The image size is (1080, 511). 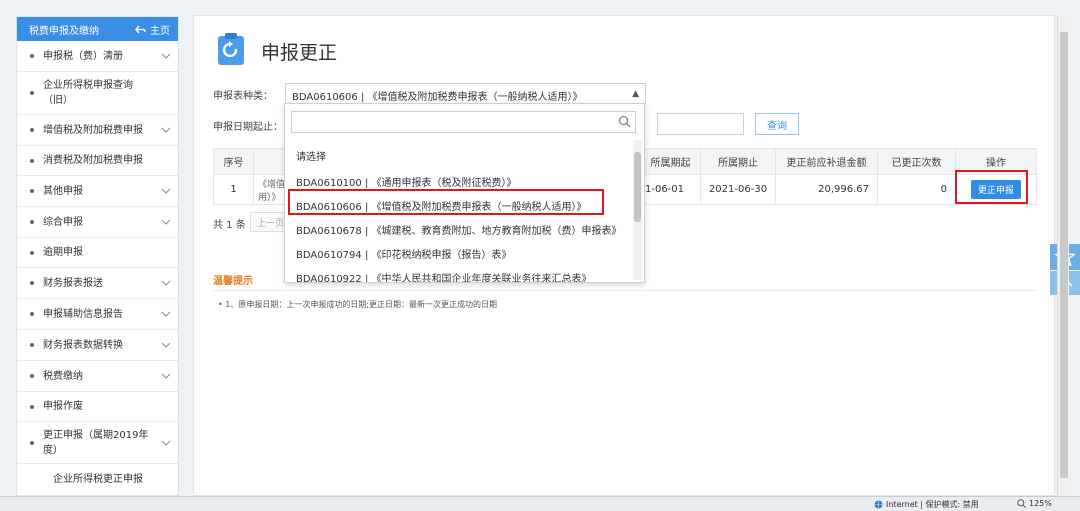 I want to click on dropdown-option: 请选择, so click(x=311, y=155).